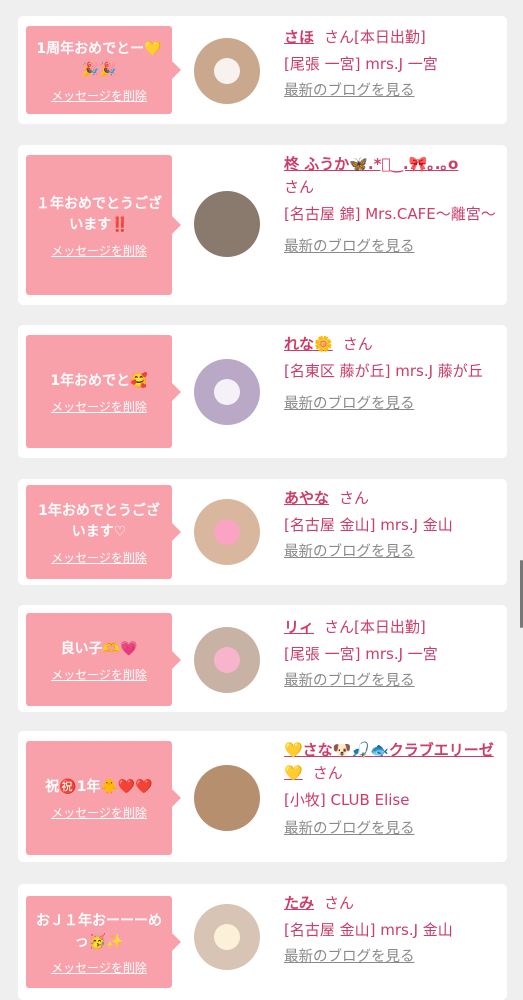 The height and width of the screenshot is (1000, 523). I want to click on message-bubble: １年おめでとうございます‼️ メッセージを削除, so click(103, 225).